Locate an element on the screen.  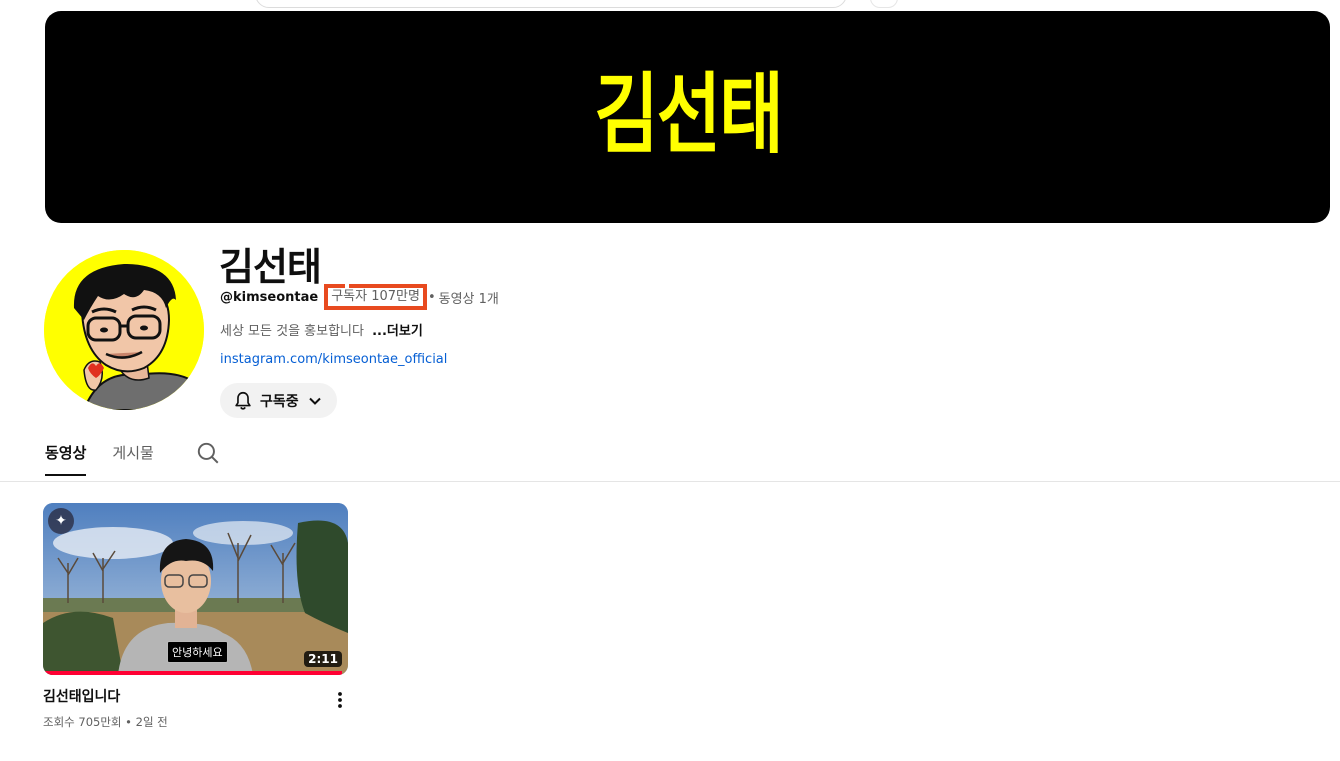
bell-icon is located at coordinates (243, 400).